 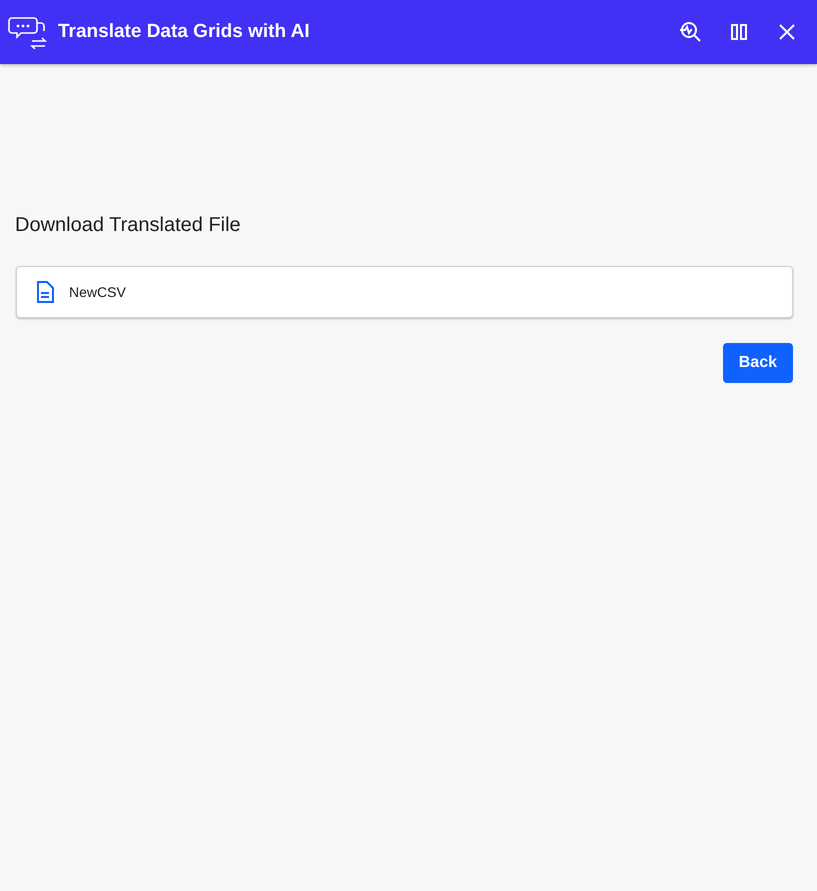 What do you see at coordinates (757, 363) in the screenshot?
I see `back-button: Back` at bounding box center [757, 363].